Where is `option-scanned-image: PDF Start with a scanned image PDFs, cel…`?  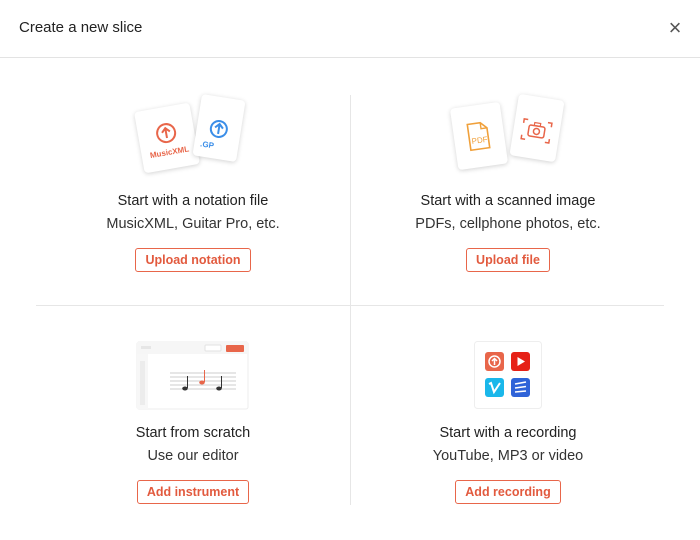
option-scanned-image: PDF Start with a scanned image PDFs, cel… is located at coordinates (508, 182).